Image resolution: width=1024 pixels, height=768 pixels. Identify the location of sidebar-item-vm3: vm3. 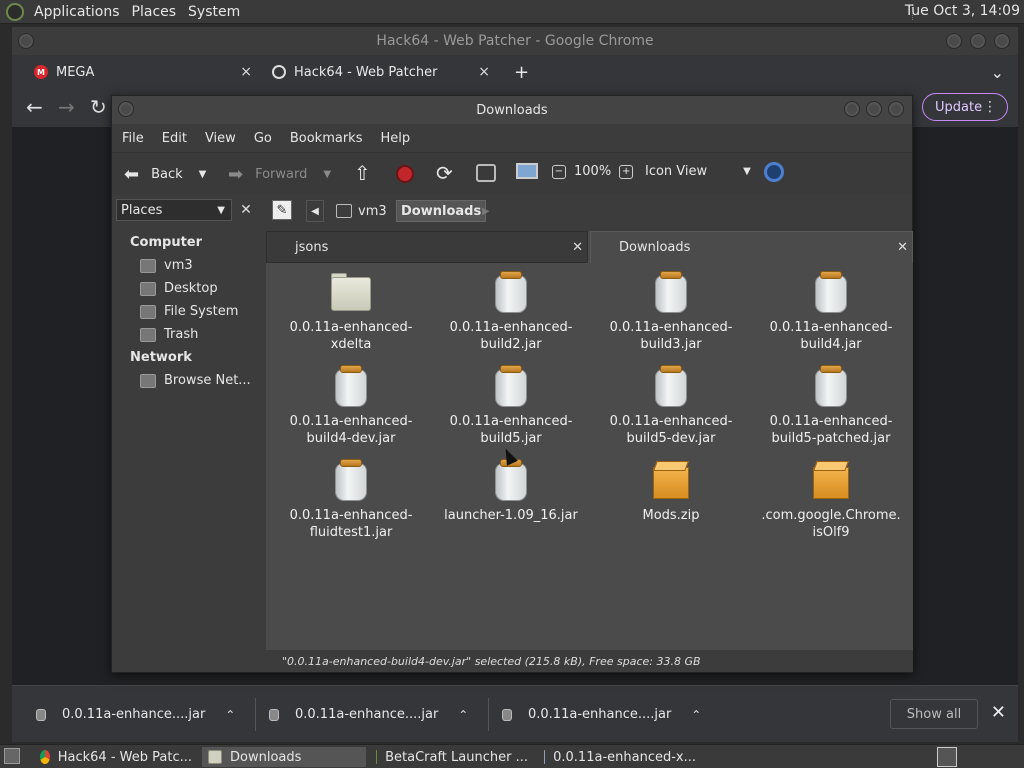
(166, 265).